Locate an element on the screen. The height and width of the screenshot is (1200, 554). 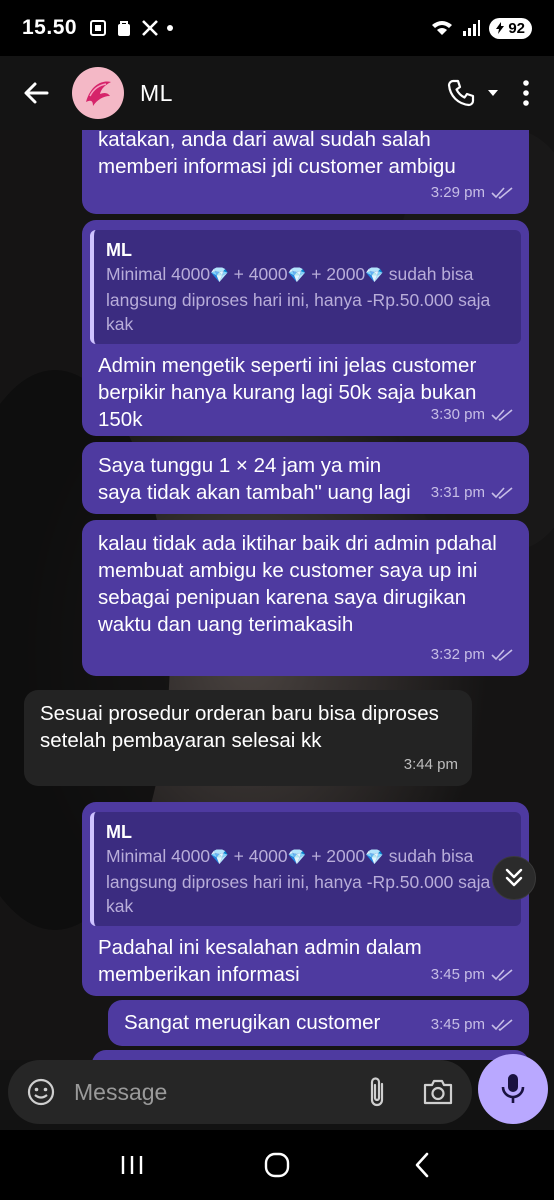
arrow-left-icon is located at coordinates (36, 93).